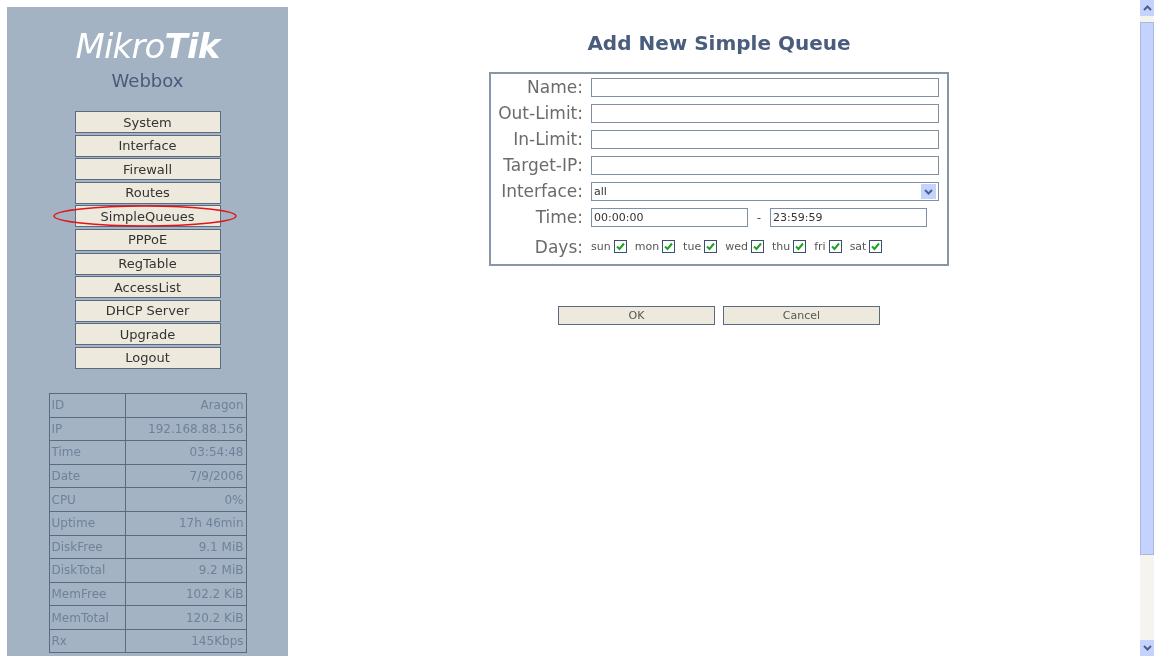 This screenshot has height=656, width=1154. What do you see at coordinates (147, 310) in the screenshot?
I see `menu-button: DHCP Server` at bounding box center [147, 310].